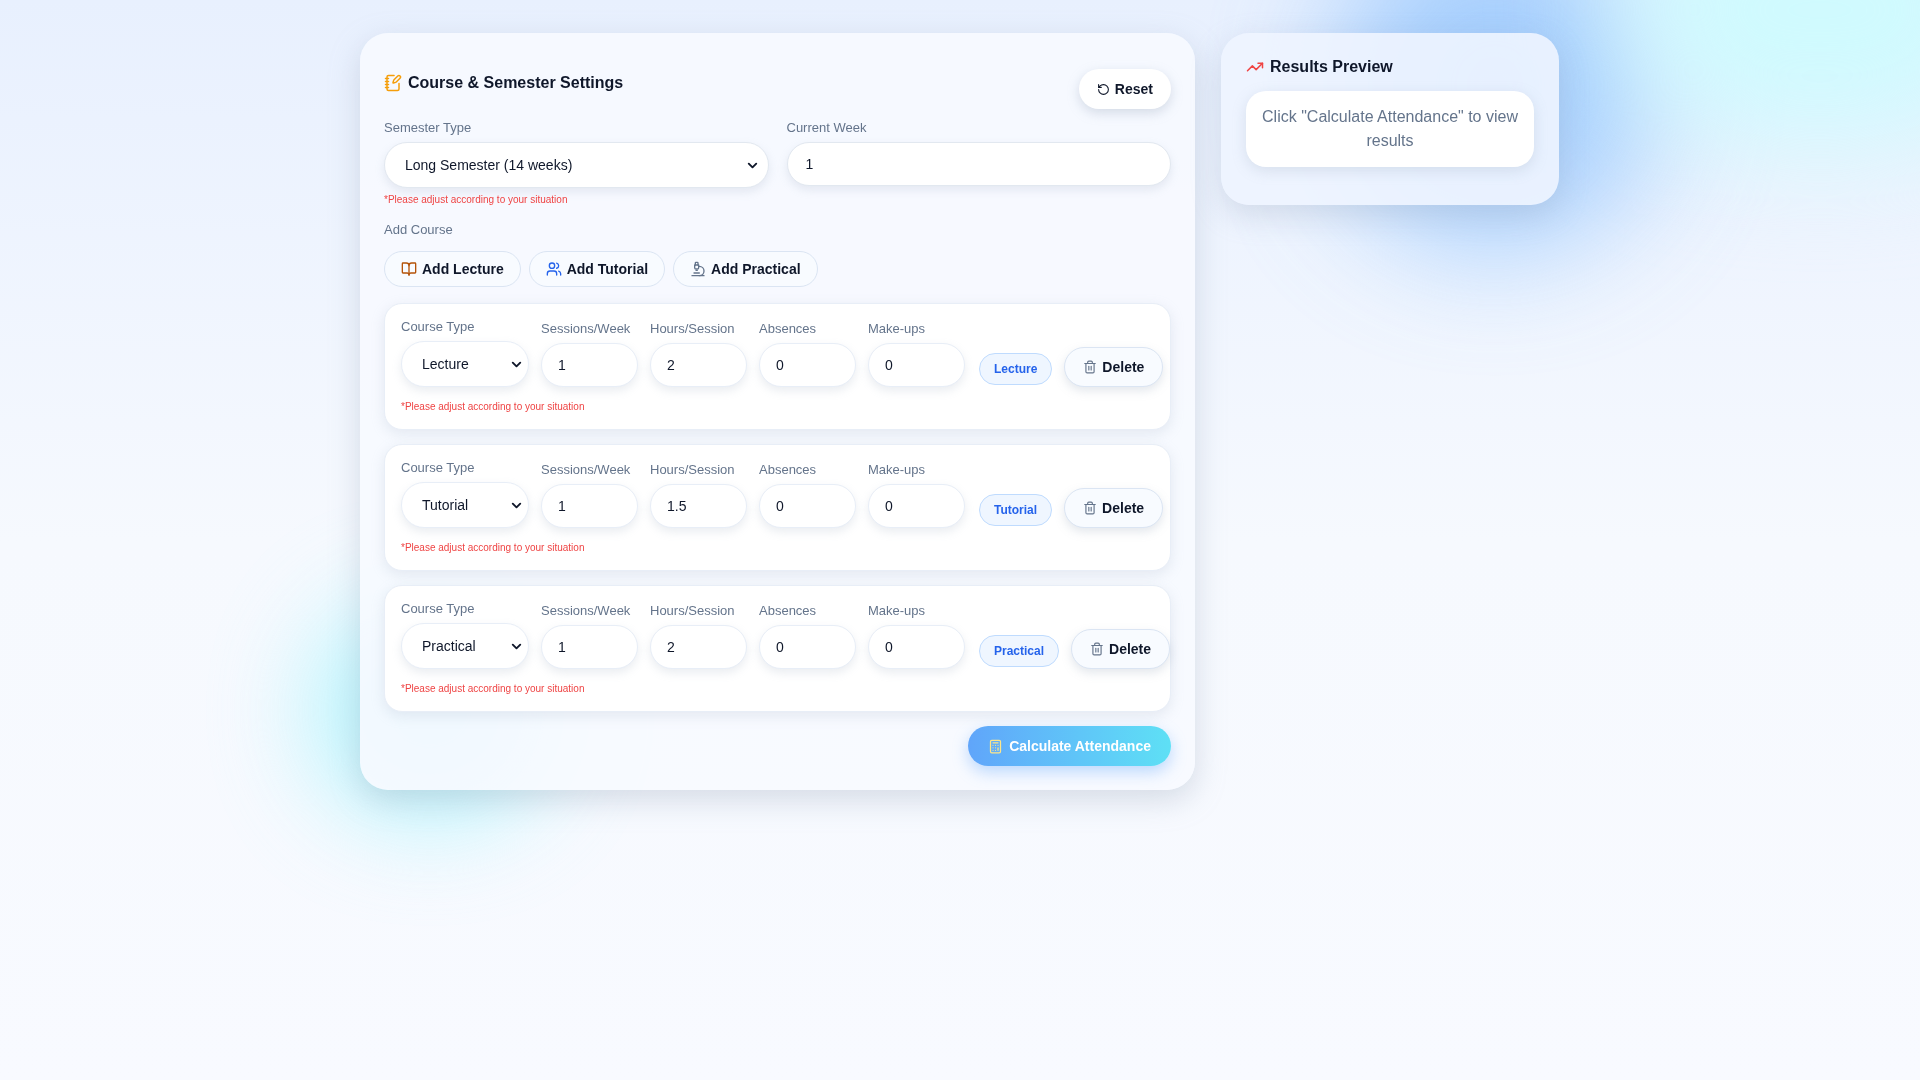  I want to click on reset-icon, so click(1103, 89).